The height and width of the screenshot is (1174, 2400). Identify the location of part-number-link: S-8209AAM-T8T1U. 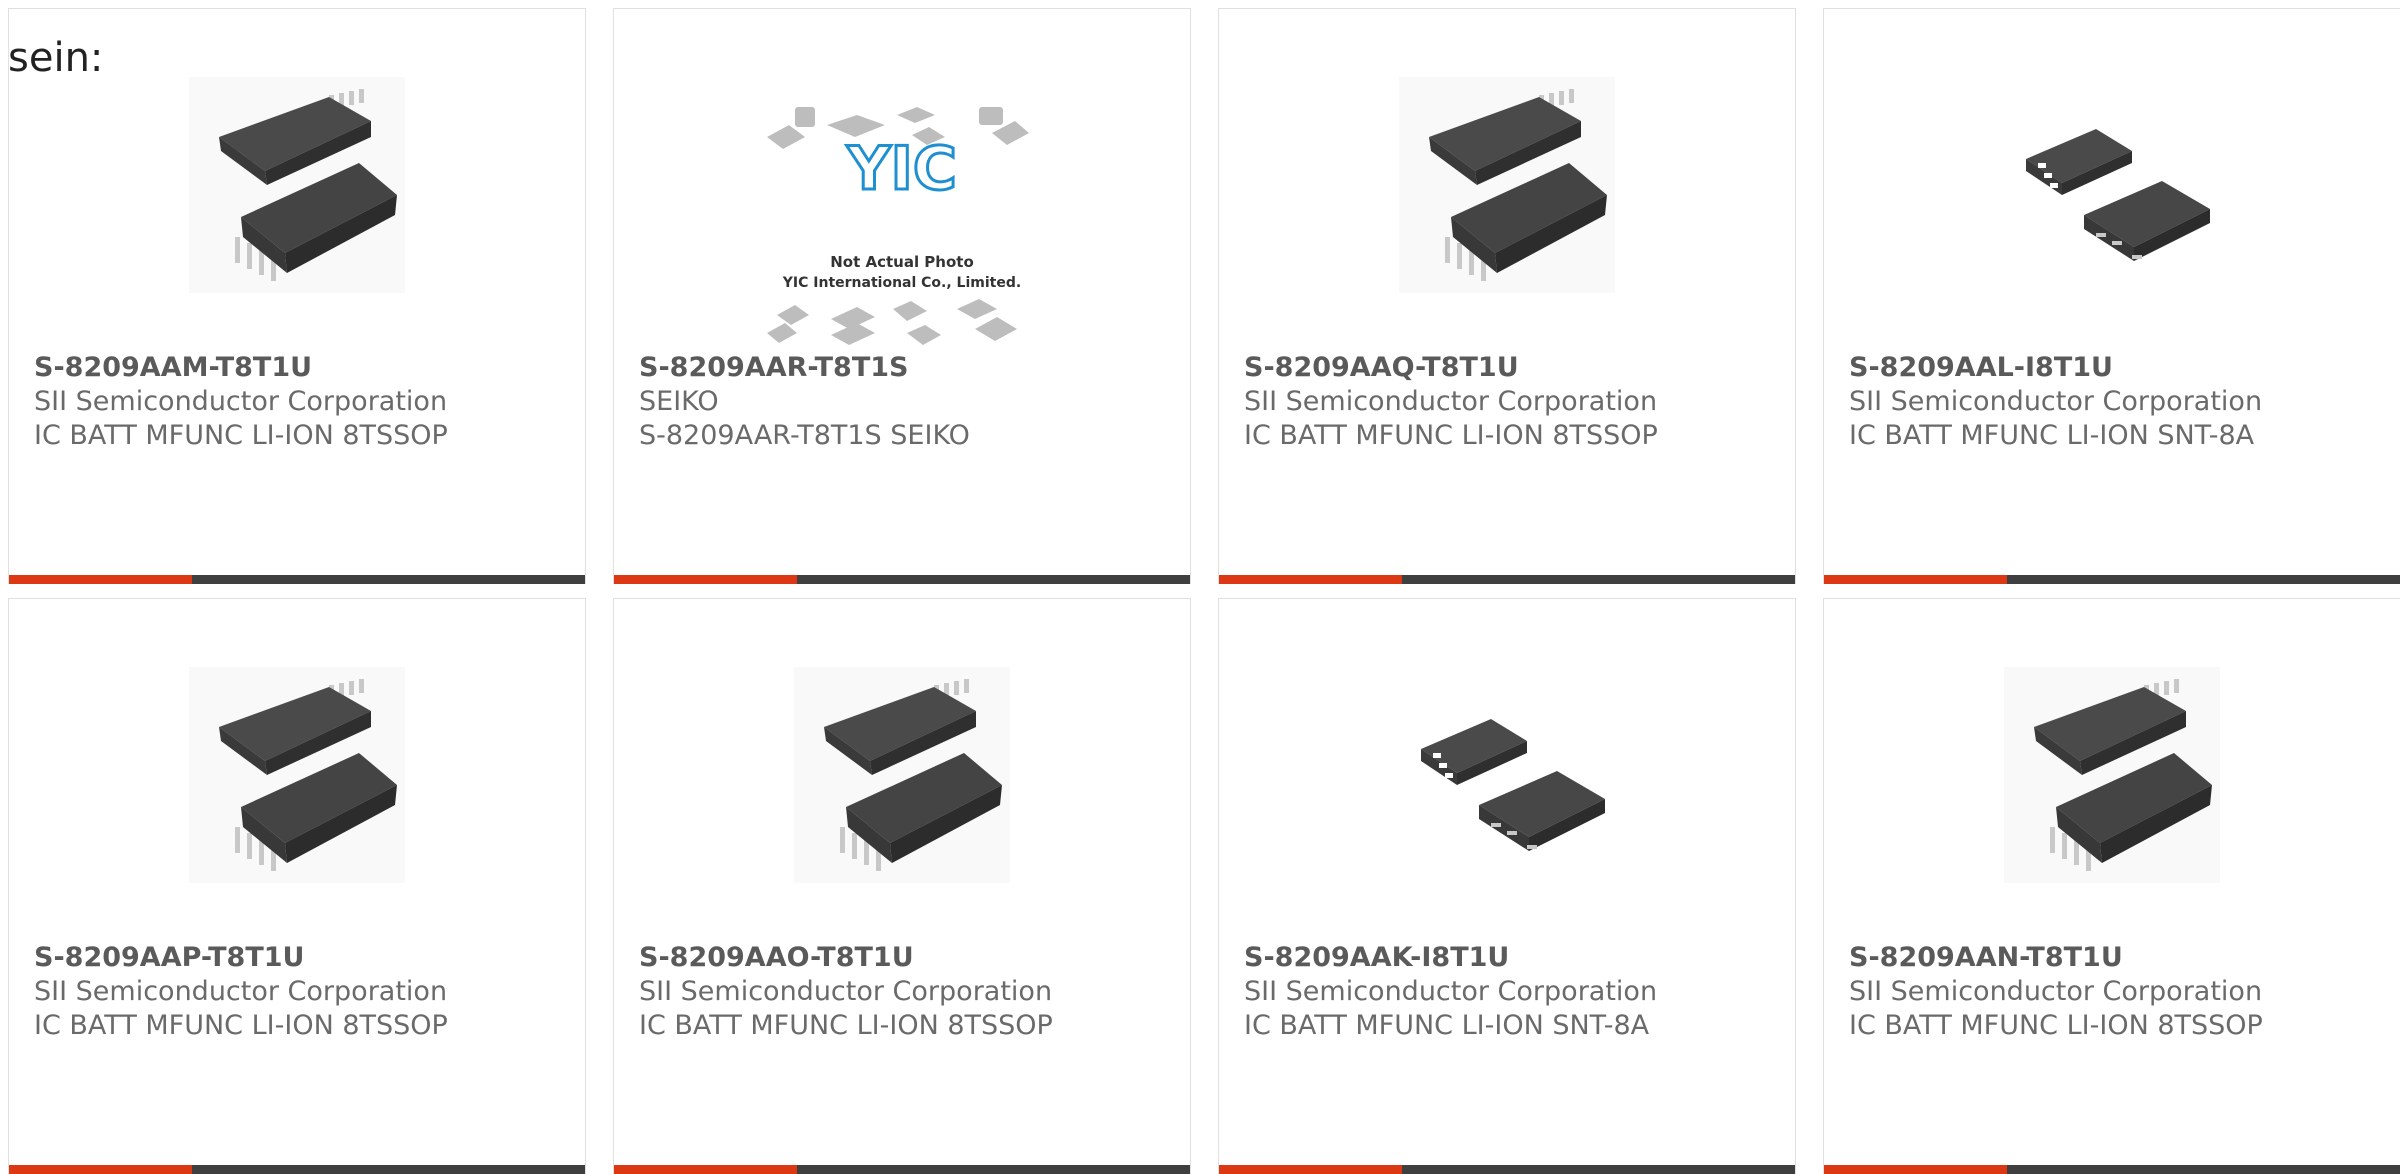
(304, 368).